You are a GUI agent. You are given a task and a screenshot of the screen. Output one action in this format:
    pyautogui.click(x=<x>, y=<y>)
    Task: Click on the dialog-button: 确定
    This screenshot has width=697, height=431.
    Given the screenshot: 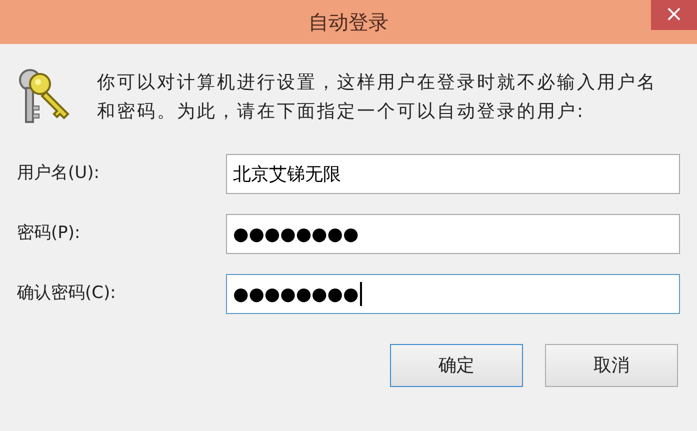 What is the action you would take?
    pyautogui.click(x=456, y=365)
    